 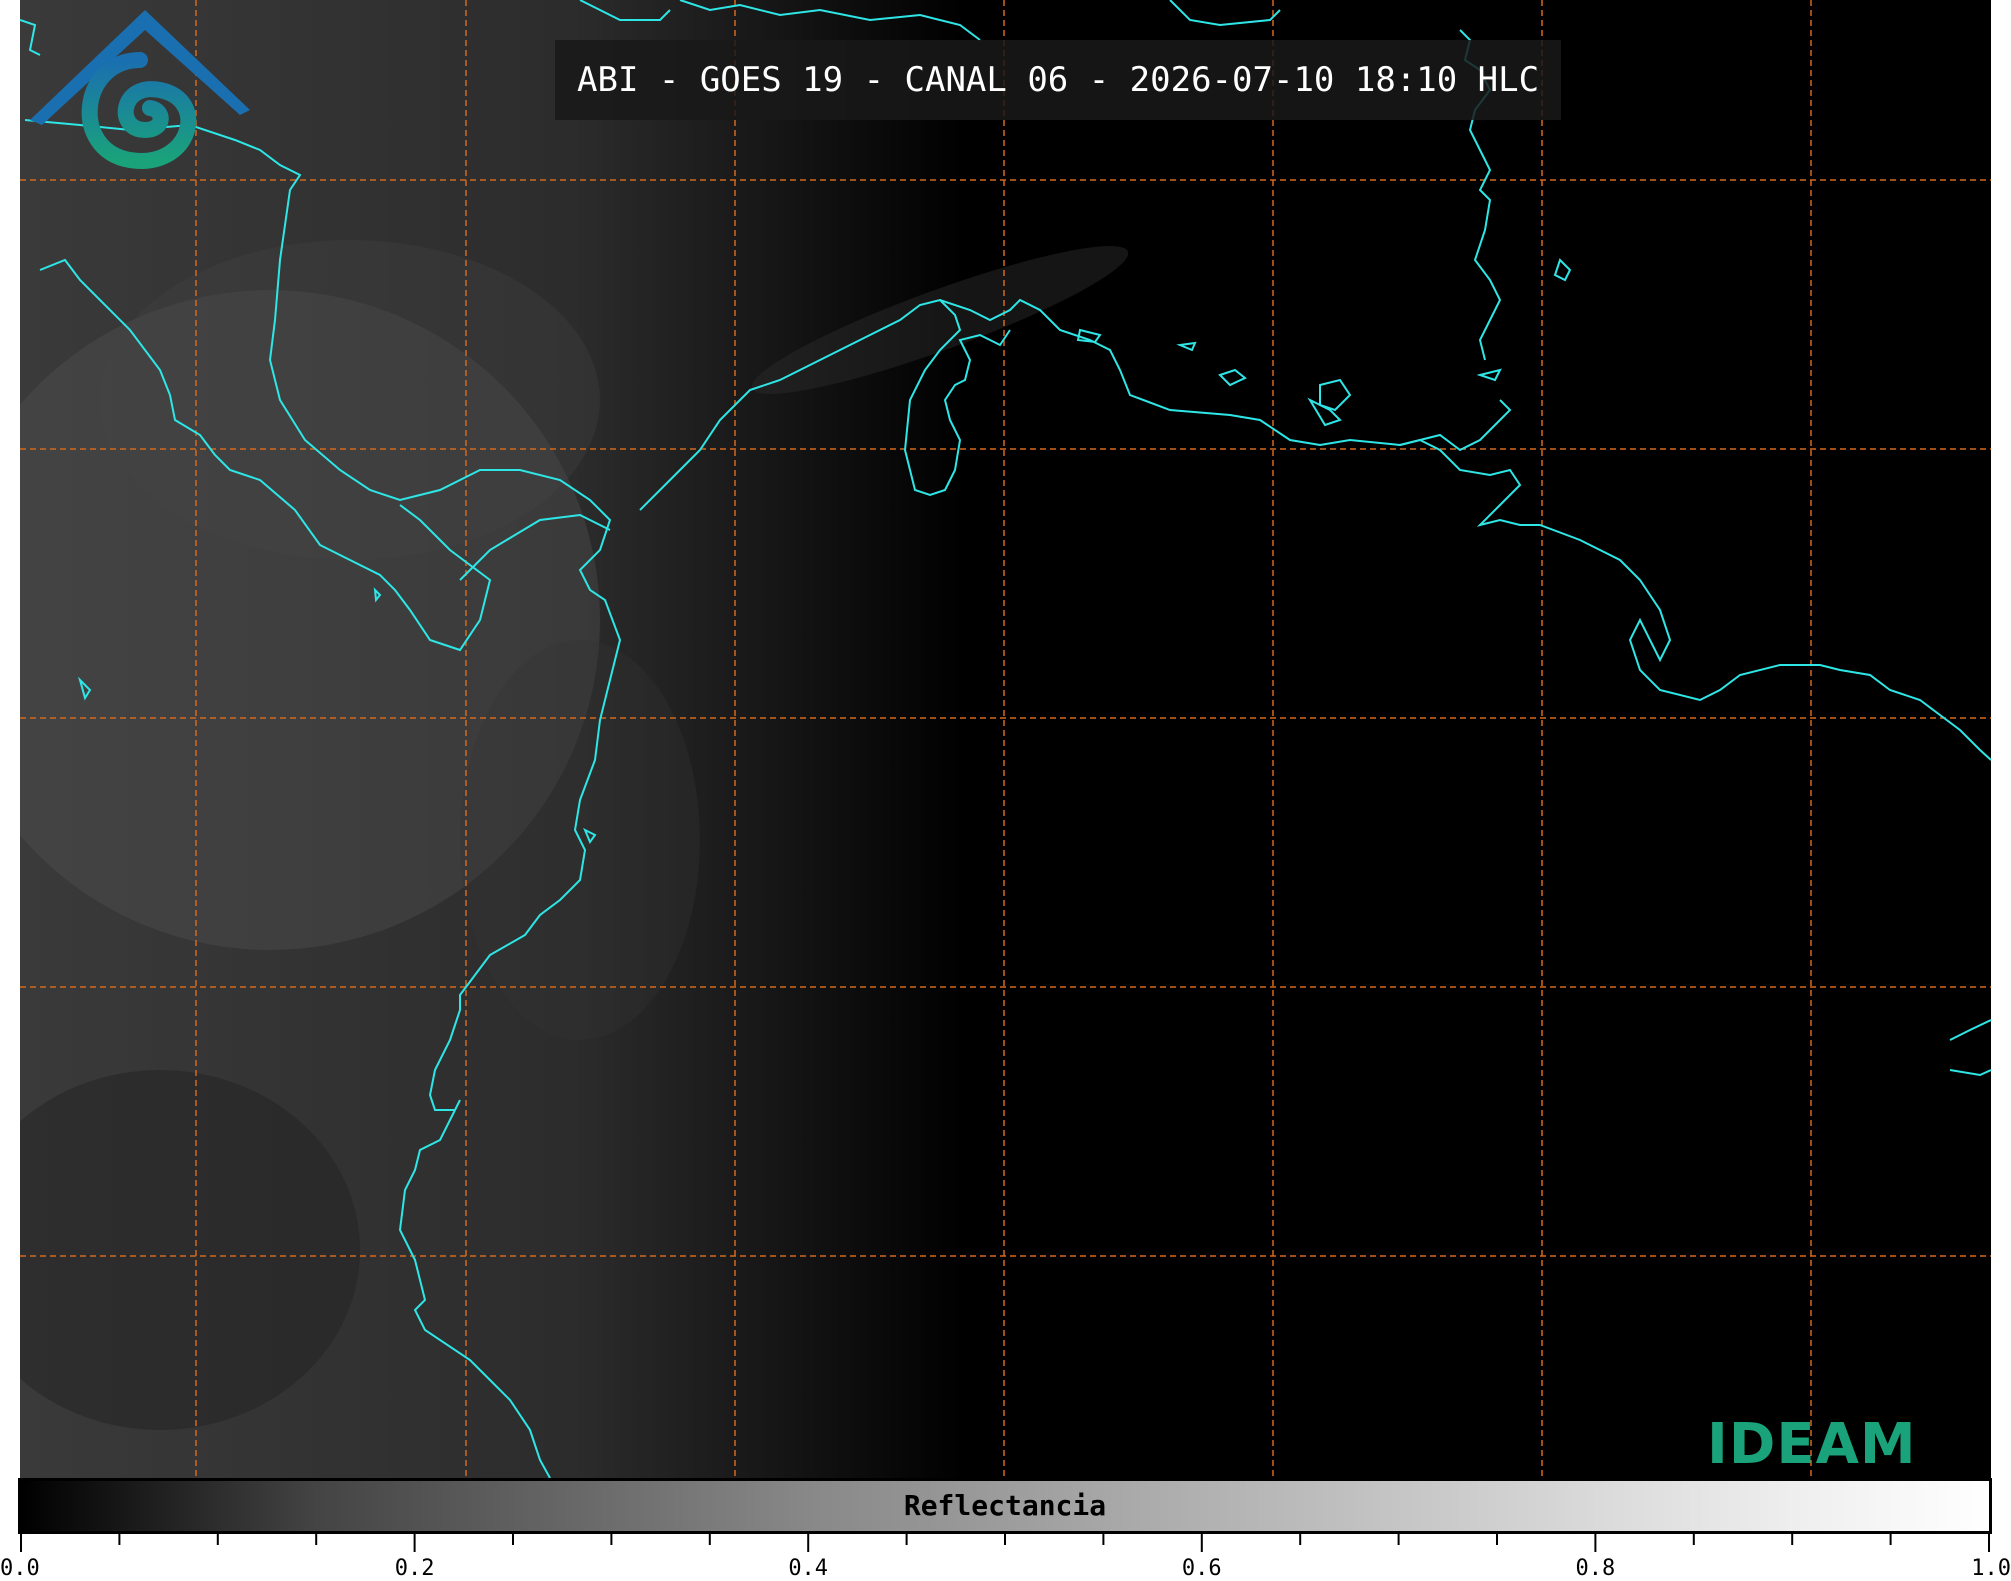 What do you see at coordinates (1201, 1568) in the screenshot?
I see `colorbar-tick-label: 0.6` at bounding box center [1201, 1568].